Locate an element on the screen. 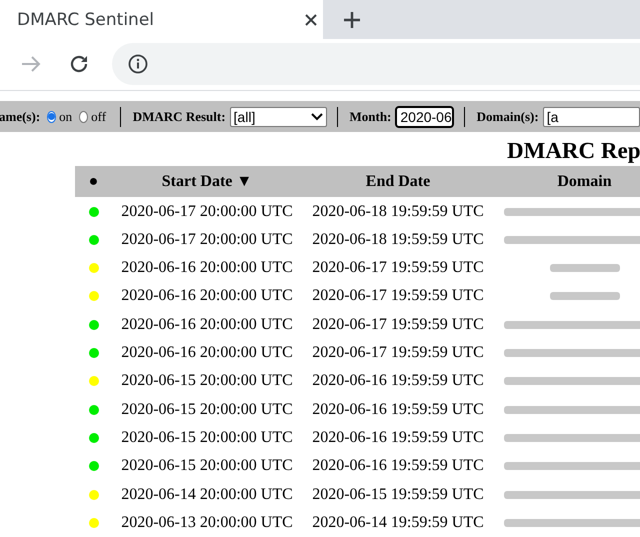 The image size is (640, 537). column-header: ● is located at coordinates (93, 182).